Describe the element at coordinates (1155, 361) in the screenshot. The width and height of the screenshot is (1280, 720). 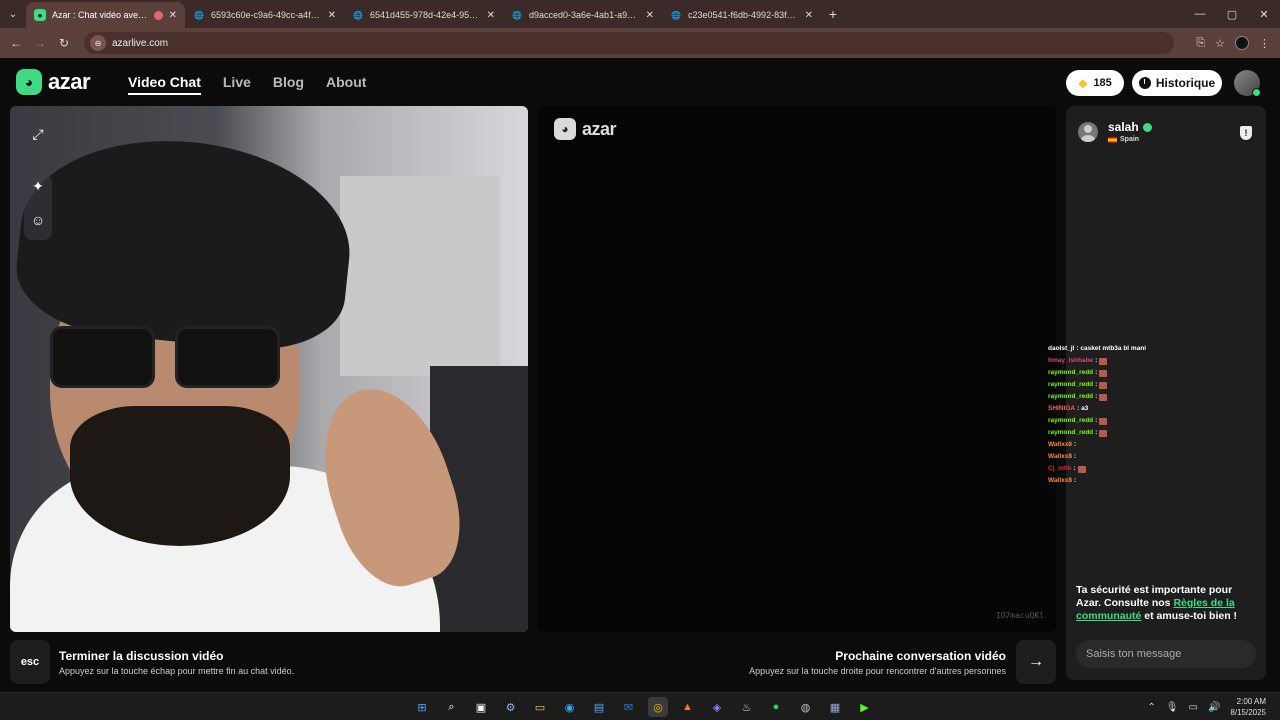
I see `chat-overlay-line: hmay_ishhabe:` at that location.